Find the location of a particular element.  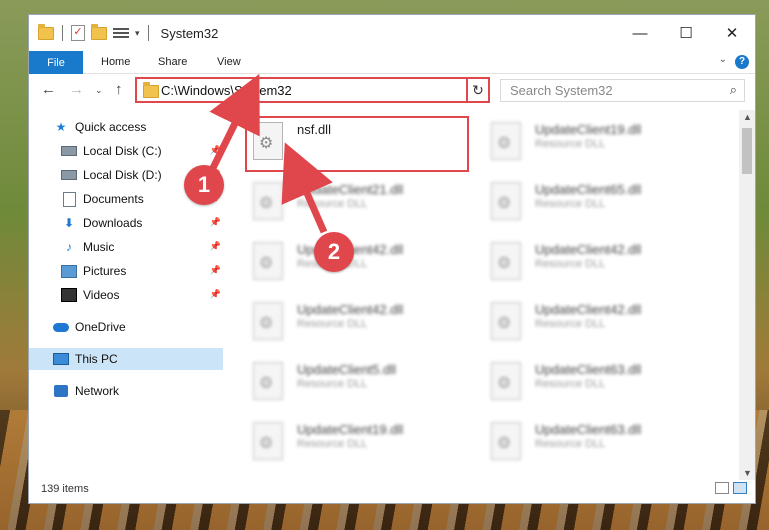

tab-home: Home is located at coordinates (115, 62).